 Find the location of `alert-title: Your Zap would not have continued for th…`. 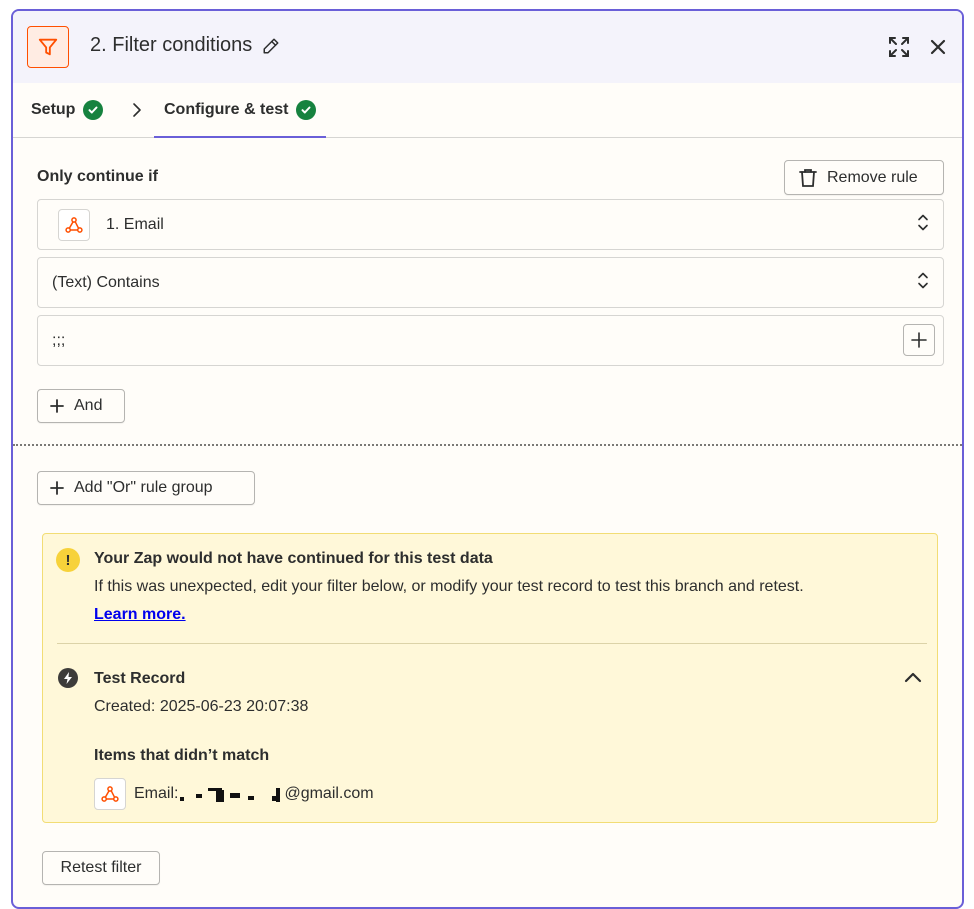

alert-title: Your Zap would not have continued for th… is located at coordinates (293, 558).